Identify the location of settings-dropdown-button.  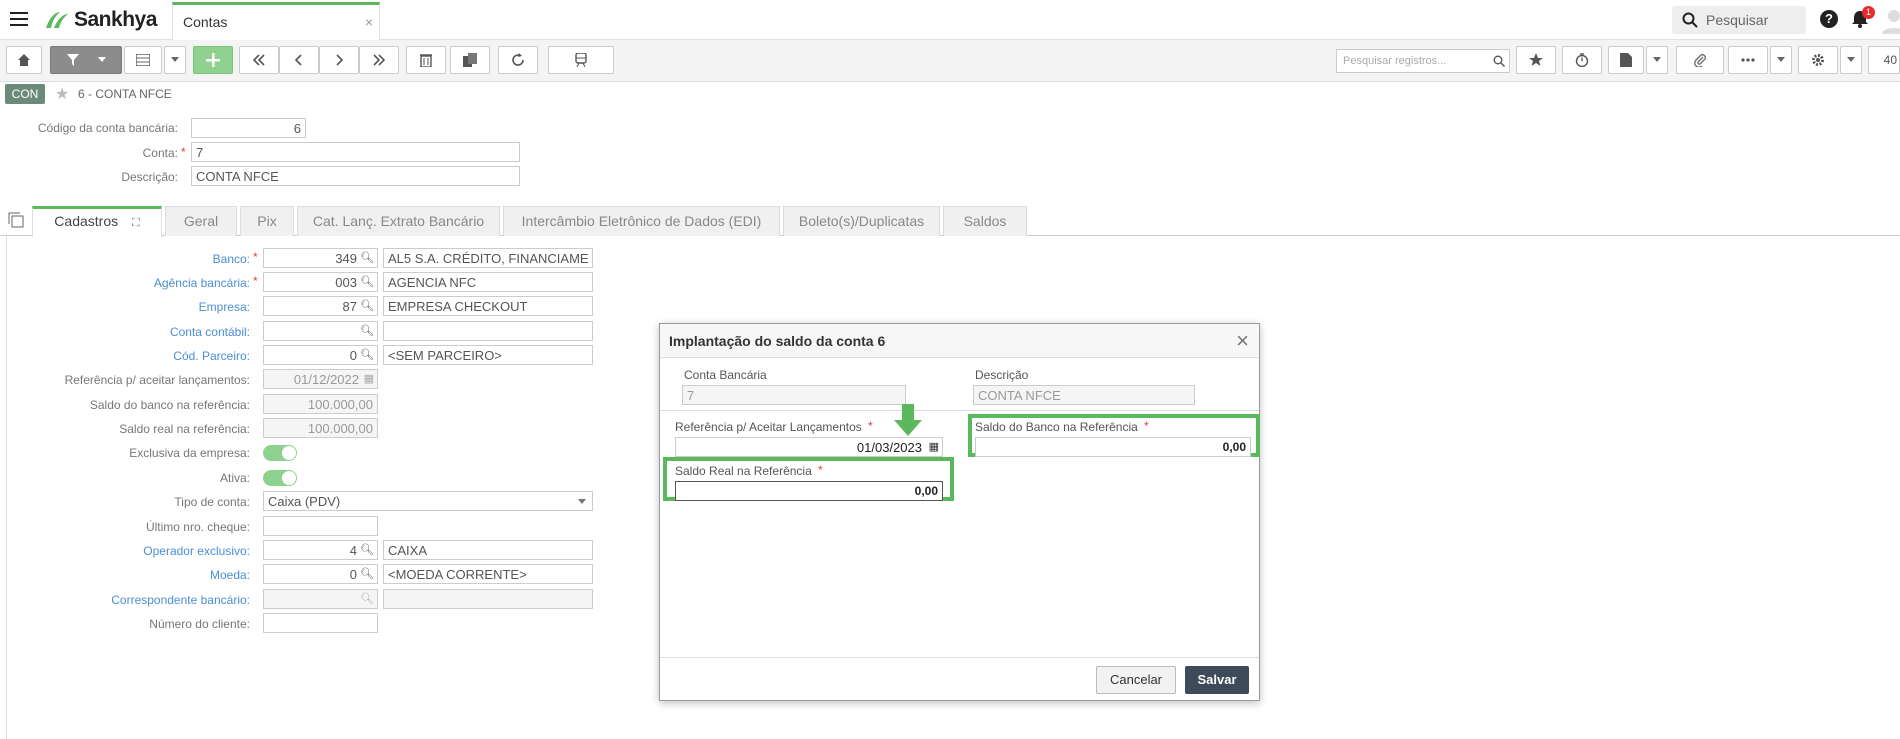
(1851, 60).